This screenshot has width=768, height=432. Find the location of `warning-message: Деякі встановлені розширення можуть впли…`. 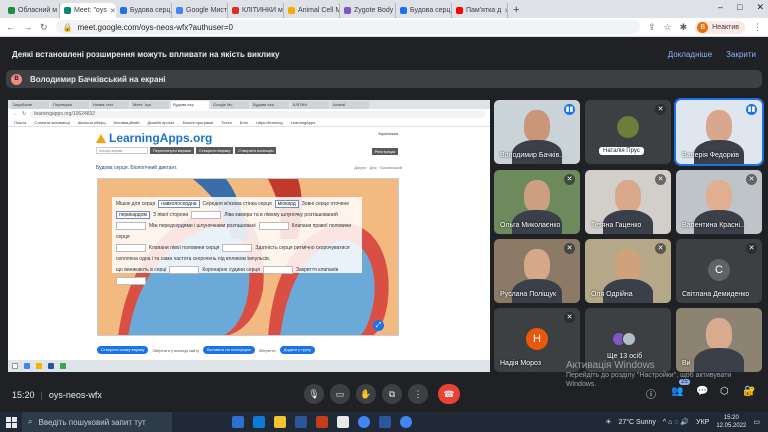

warning-message: Деякі встановлені розширення можуть впли… is located at coordinates (146, 54).